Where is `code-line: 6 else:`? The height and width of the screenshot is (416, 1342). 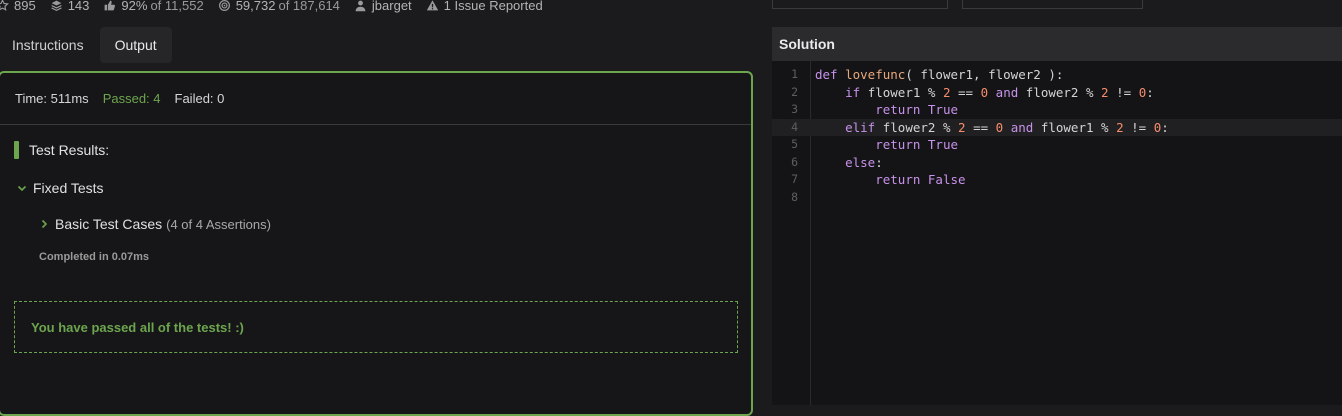 code-line: 6 else: is located at coordinates (1057, 163).